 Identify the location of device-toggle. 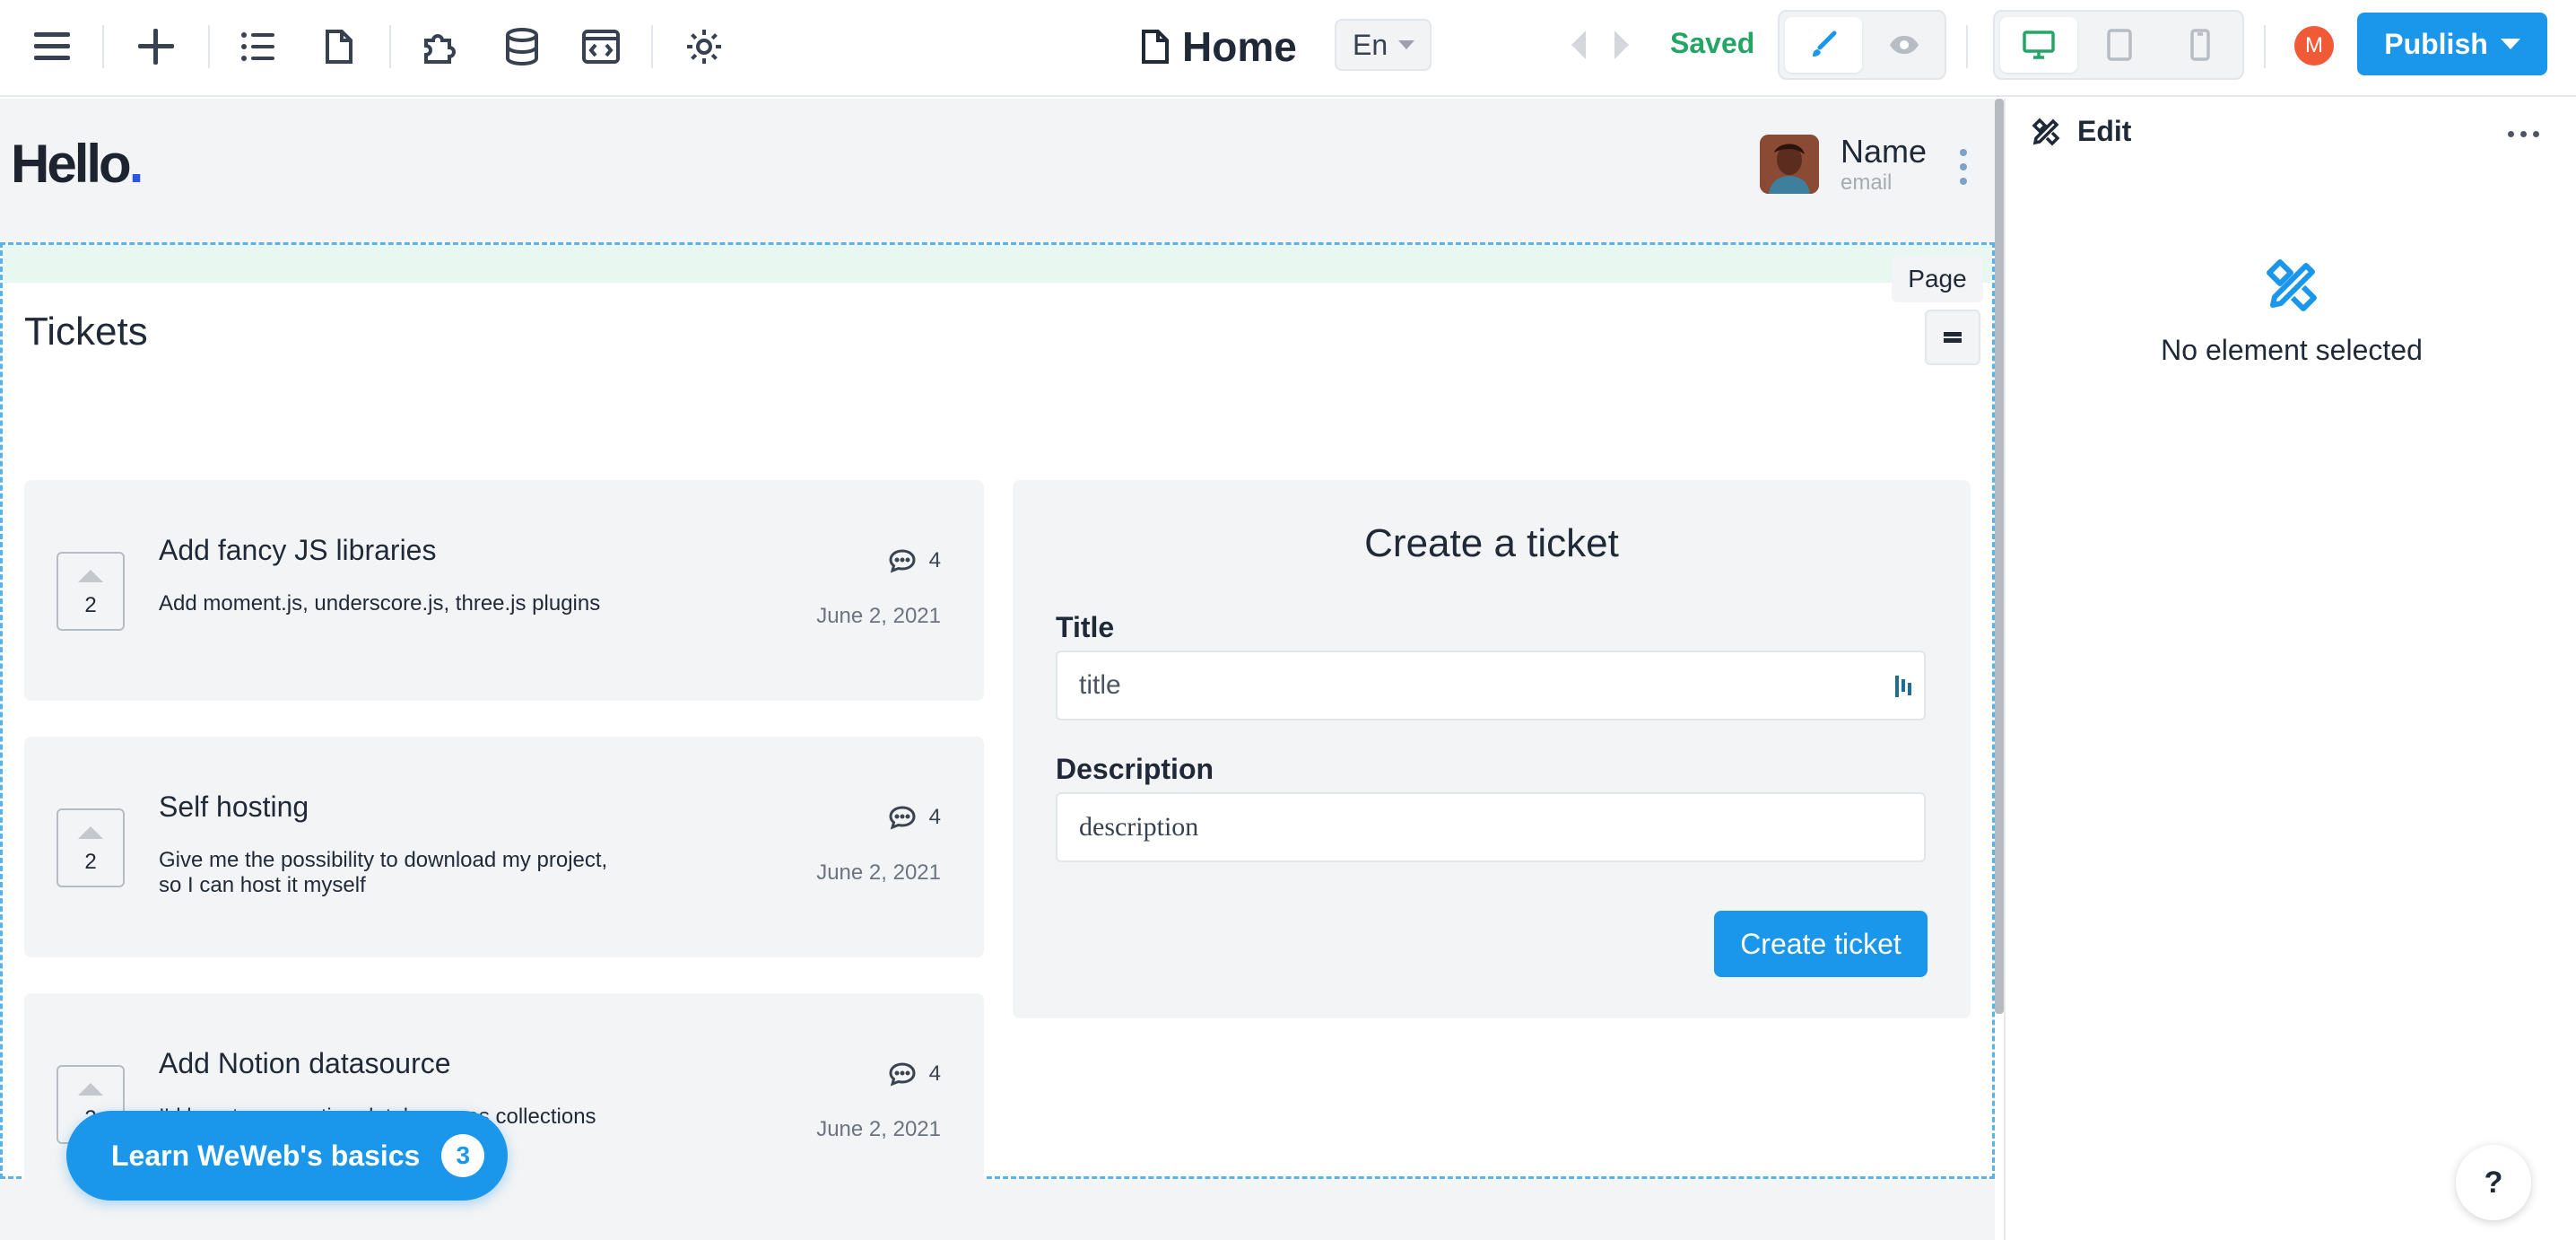
(2118, 45).